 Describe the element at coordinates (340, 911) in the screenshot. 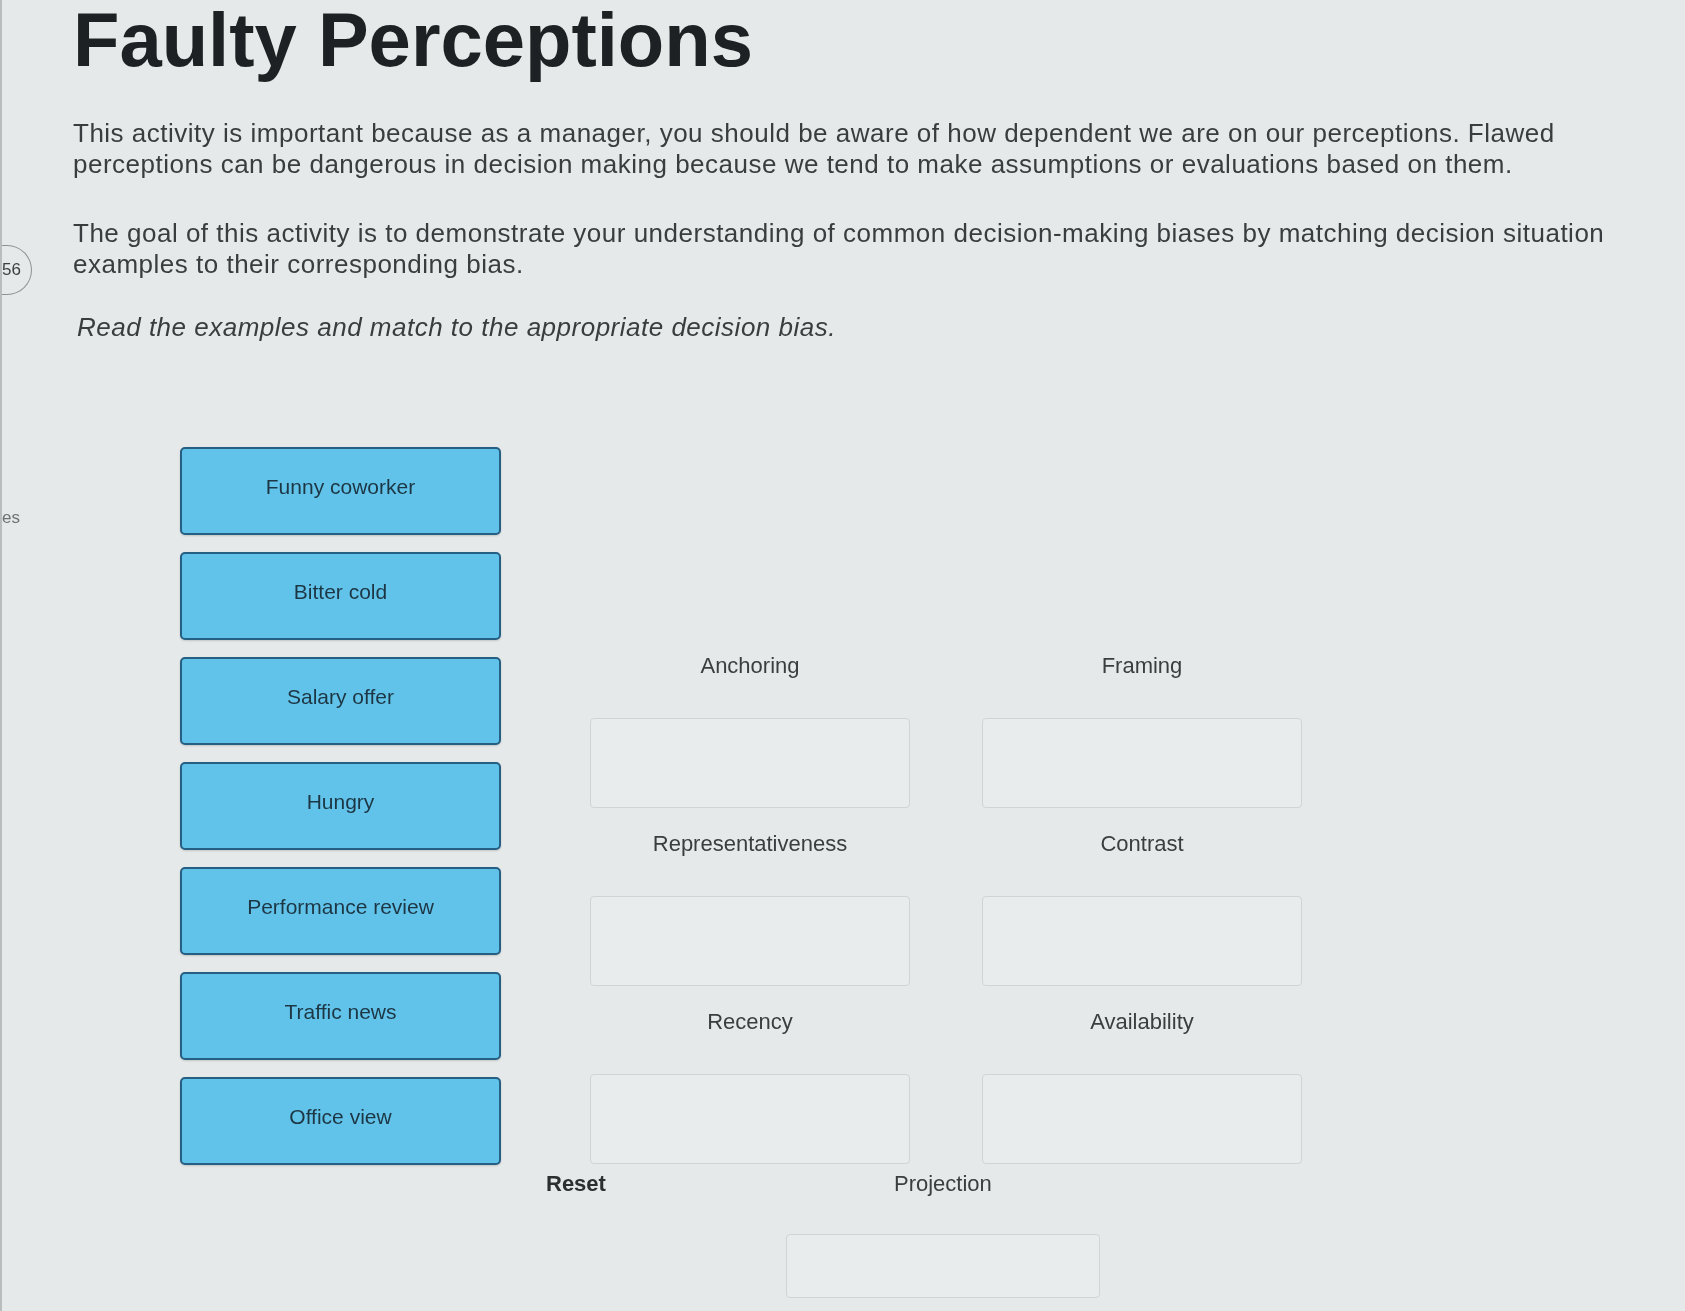

I see `example-card: Performance review` at that location.